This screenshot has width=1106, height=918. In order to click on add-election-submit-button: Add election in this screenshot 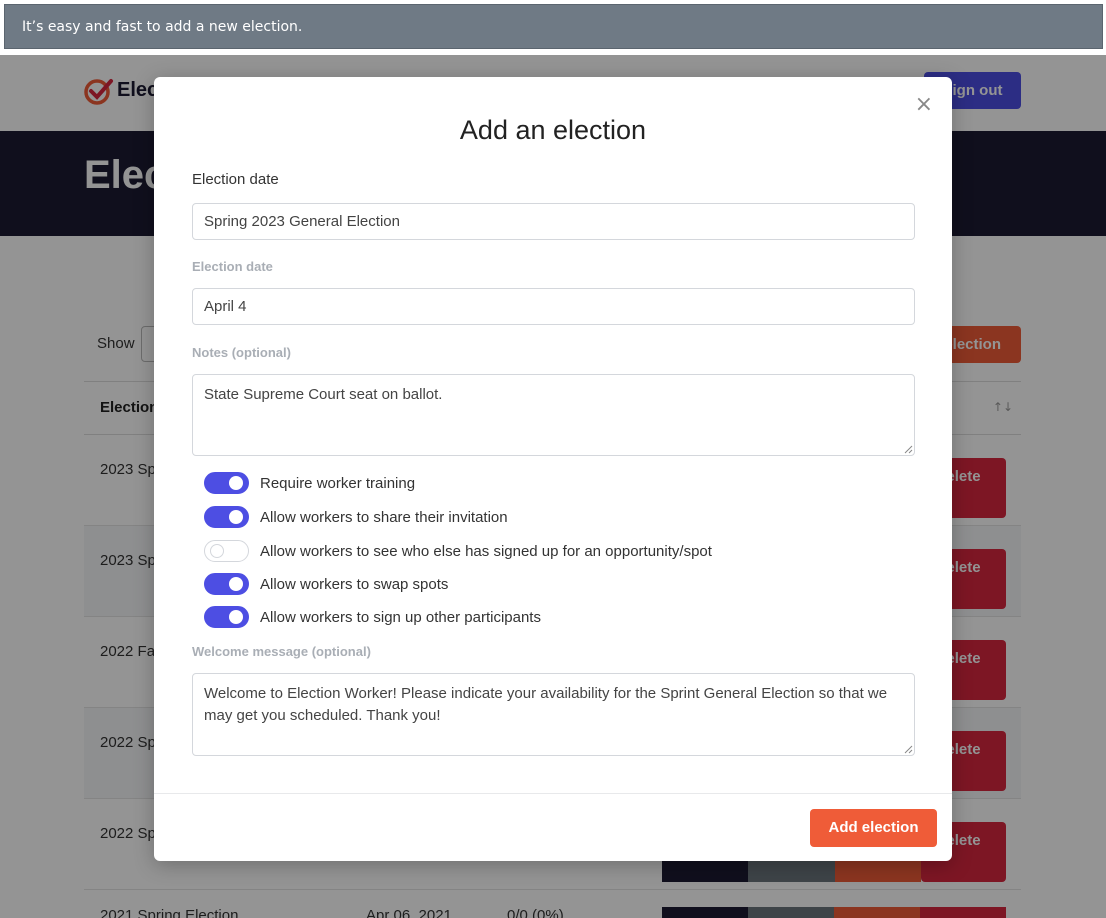, I will do `click(873, 828)`.